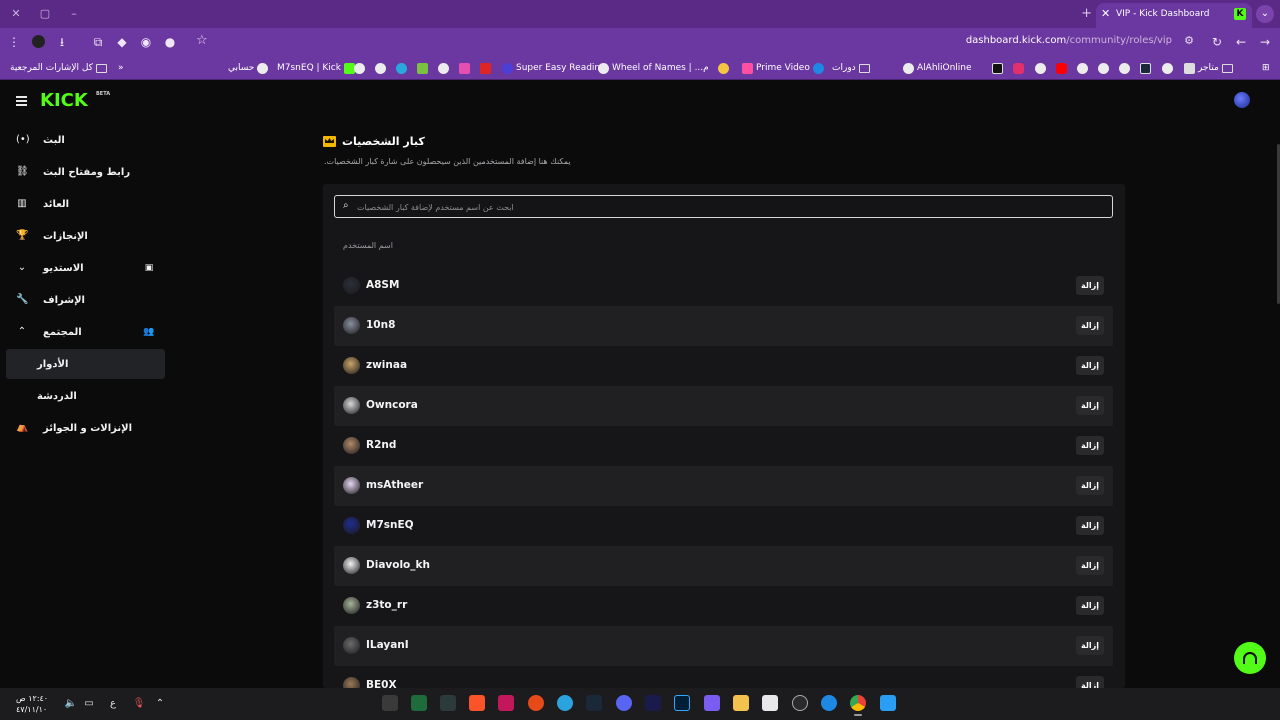 This screenshot has width=1280, height=720. I want to click on download-icon: ⭳, so click(62, 42).